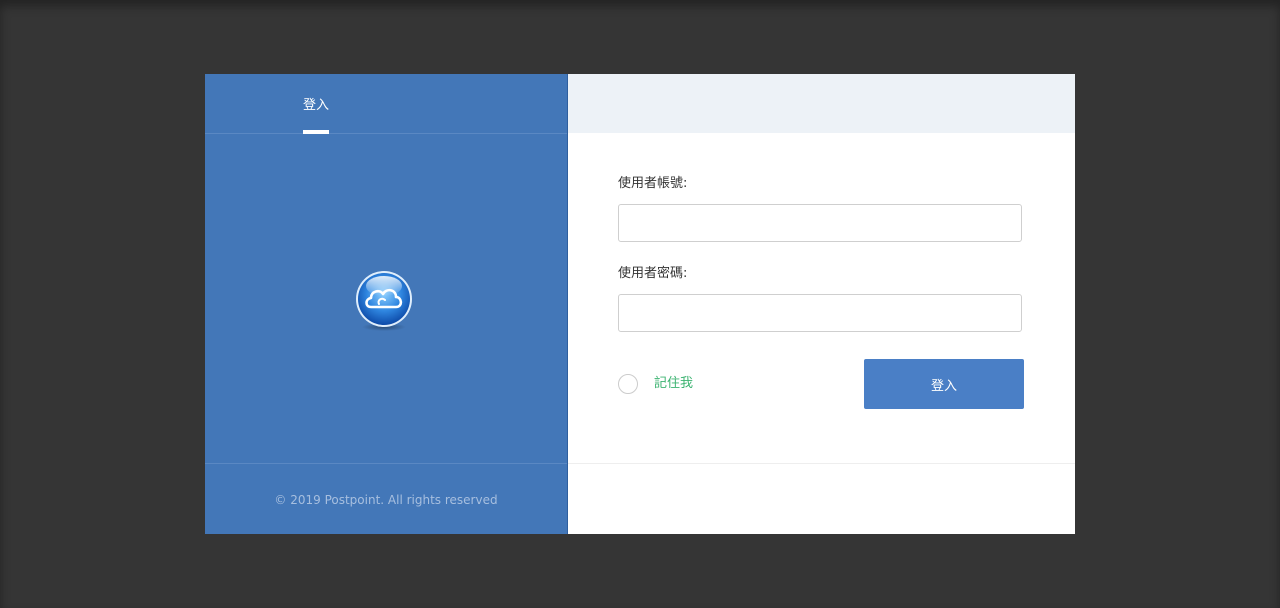 The height and width of the screenshot is (608, 1280). I want to click on password-label: 使用者密碼:, so click(653, 273).